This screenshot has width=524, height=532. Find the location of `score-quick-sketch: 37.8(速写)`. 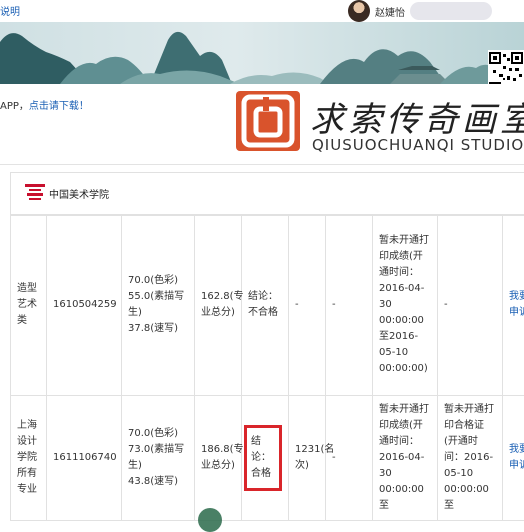

score-quick-sketch: 37.8(速写) is located at coordinates (158, 329).